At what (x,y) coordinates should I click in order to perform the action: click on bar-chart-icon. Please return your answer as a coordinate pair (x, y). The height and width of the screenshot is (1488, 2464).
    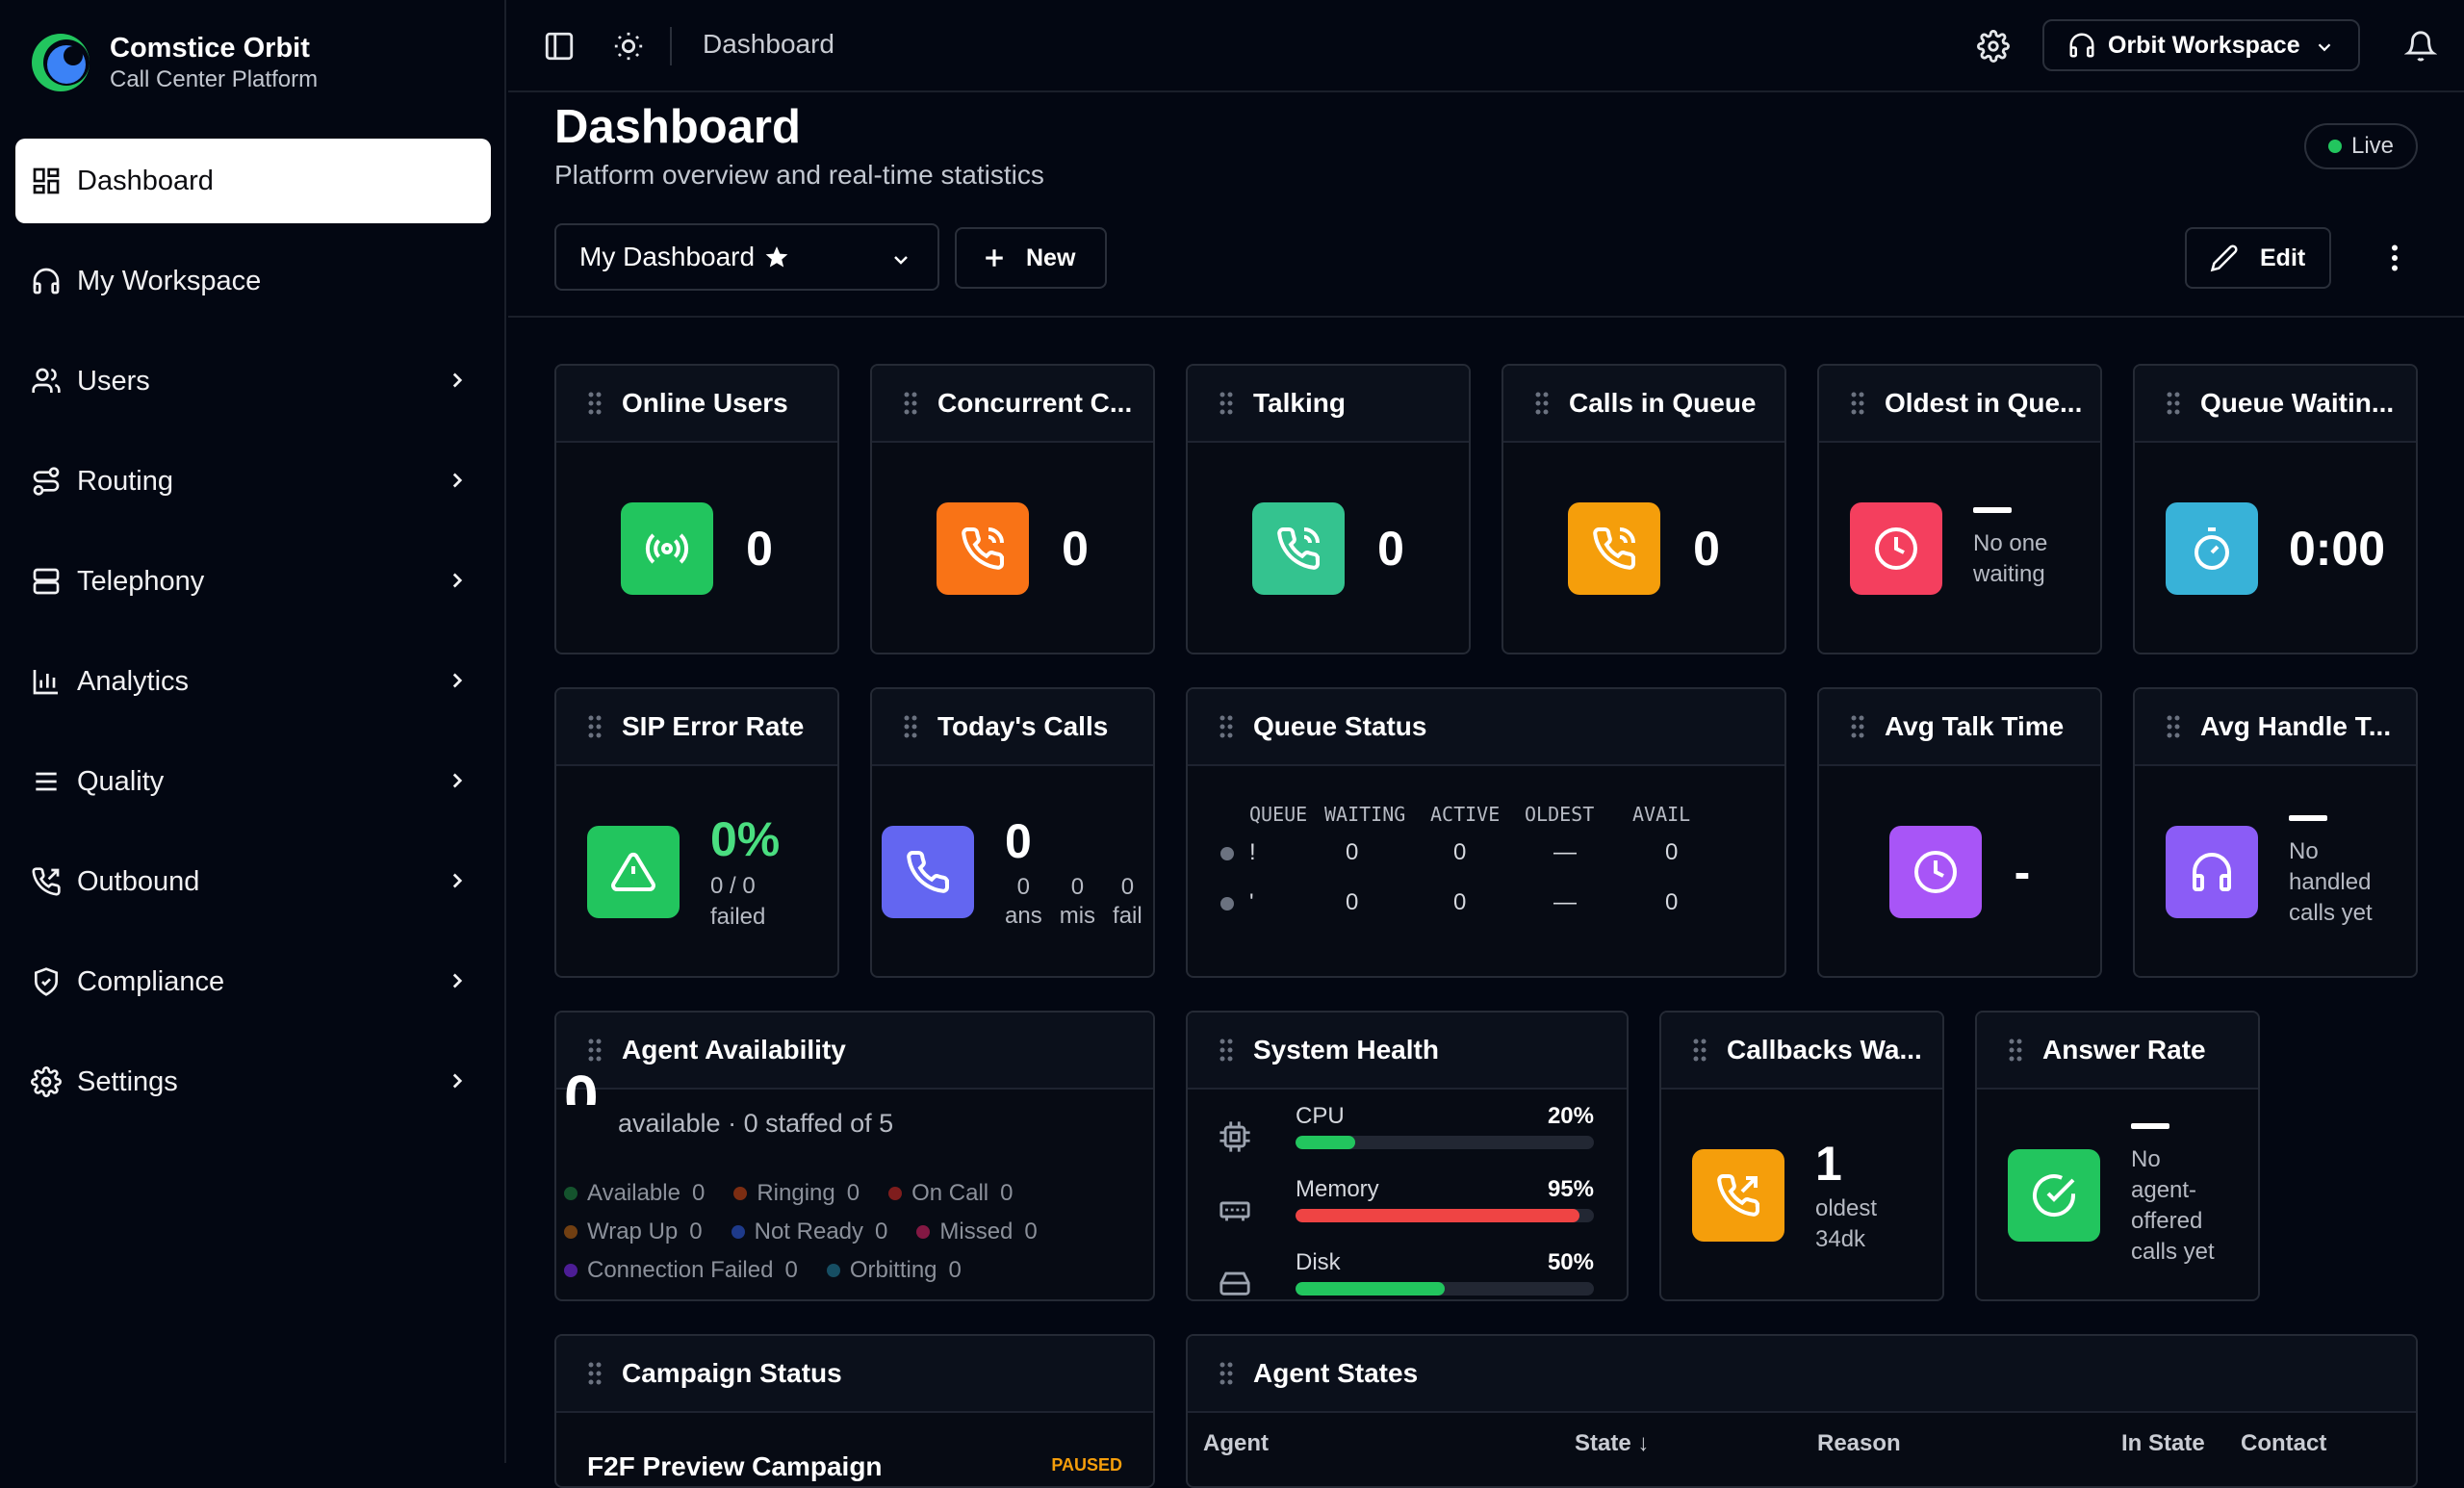
    Looking at the image, I should click on (45, 683).